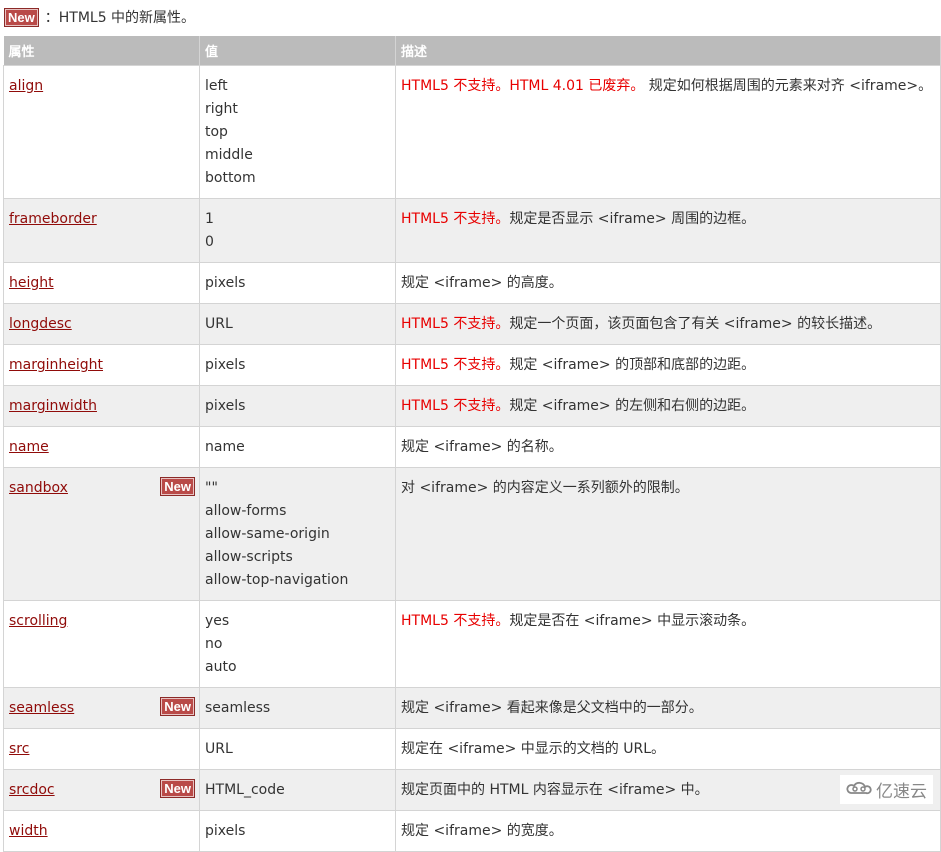 Image resolution: width=941 pixels, height=852 pixels. Describe the element at coordinates (41, 708) in the screenshot. I see `attribute-link-seamless: seamless` at that location.